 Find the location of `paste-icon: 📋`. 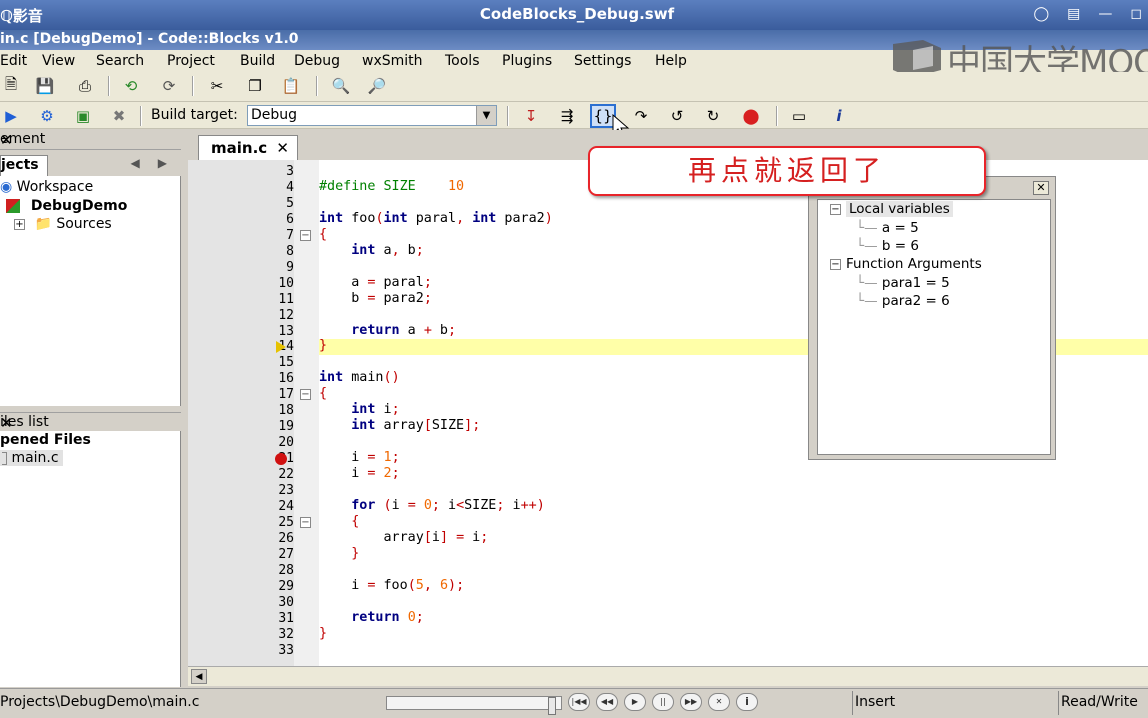

paste-icon: 📋 is located at coordinates (291, 86).